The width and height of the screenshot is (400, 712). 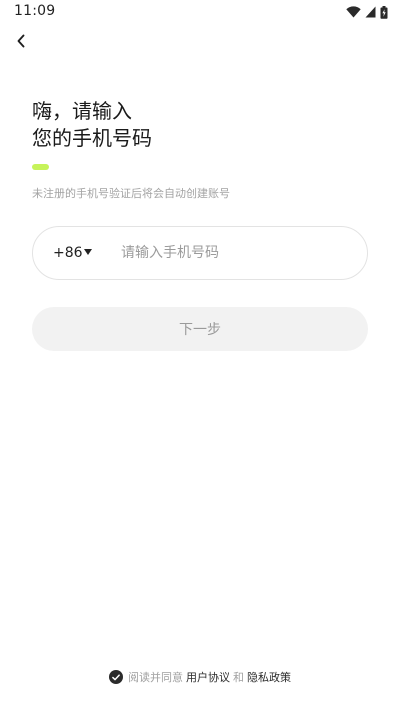 What do you see at coordinates (40, 167) in the screenshot?
I see `accent-bar` at bounding box center [40, 167].